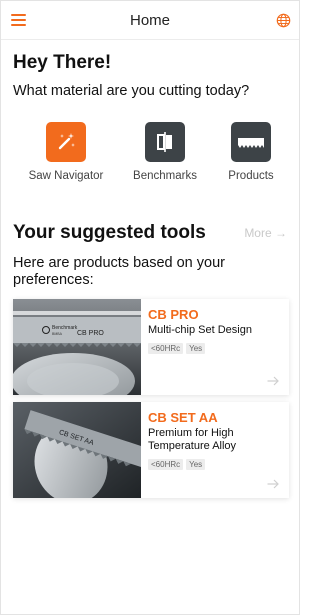 This screenshot has width=320, height=615. What do you see at coordinates (200, 330) in the screenshot?
I see `product-description: Multi-chip Set Design` at bounding box center [200, 330].